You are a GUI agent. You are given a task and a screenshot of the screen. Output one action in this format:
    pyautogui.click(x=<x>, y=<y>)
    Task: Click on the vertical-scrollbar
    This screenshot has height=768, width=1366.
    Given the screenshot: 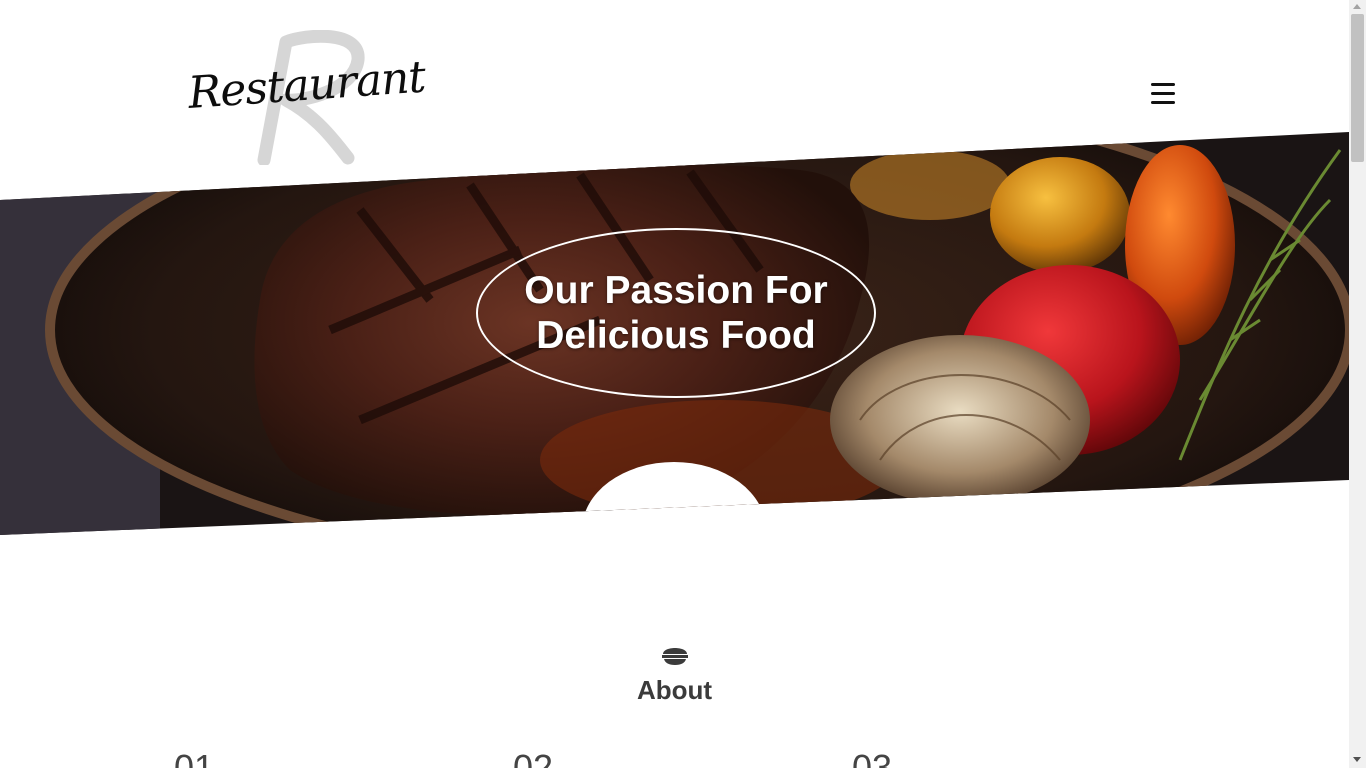 What is the action you would take?
    pyautogui.click(x=1357, y=384)
    